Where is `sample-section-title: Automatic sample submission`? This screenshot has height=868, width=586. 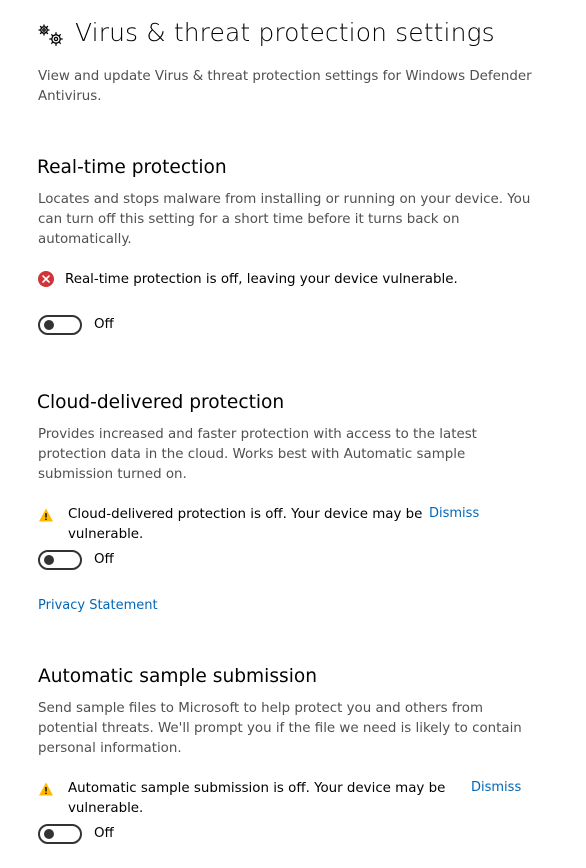
sample-section-title: Automatic sample submission is located at coordinates (178, 676).